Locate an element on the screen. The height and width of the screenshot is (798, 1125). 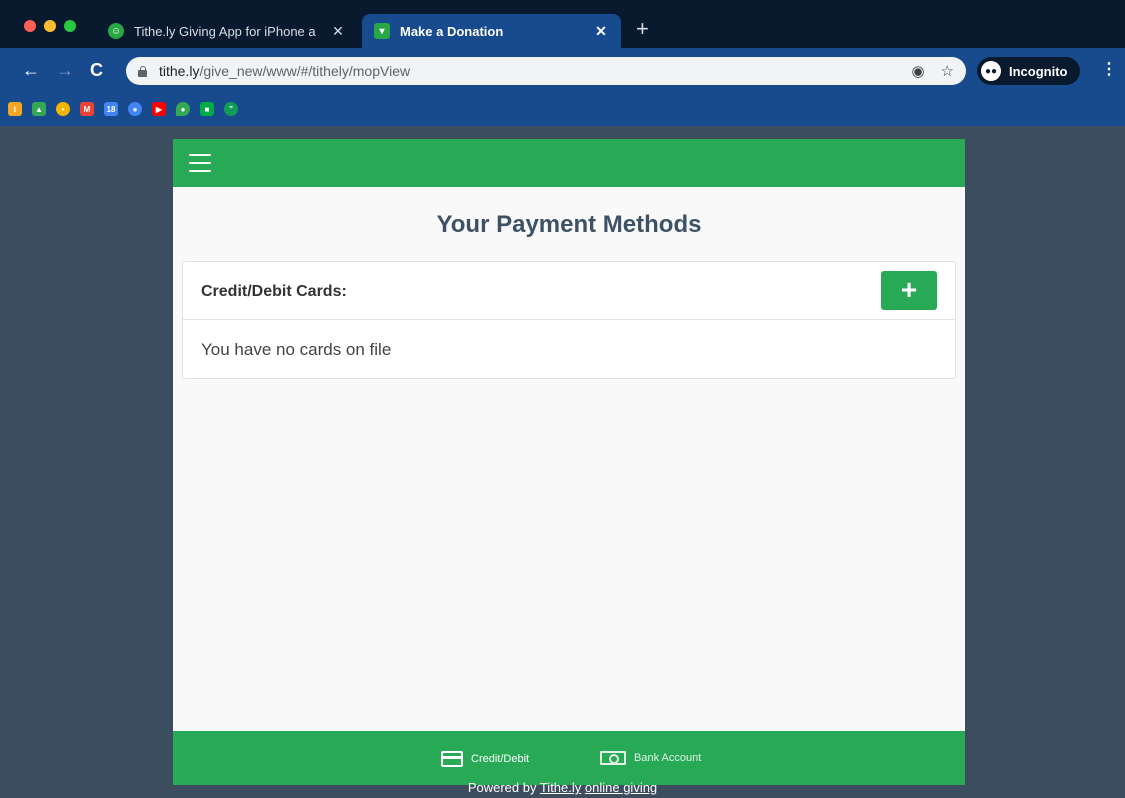
meet-icon: ■ is located at coordinates (207, 109).